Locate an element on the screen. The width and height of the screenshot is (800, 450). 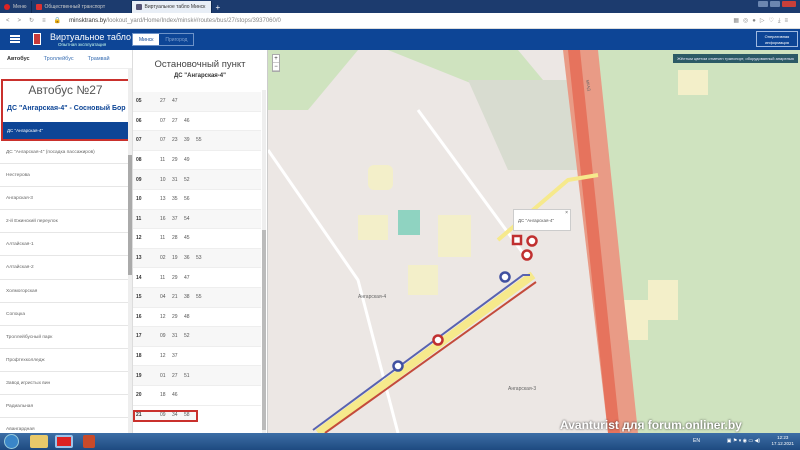
timetable-row: 13 02 19 36 53 is located at coordinates (197, 258).